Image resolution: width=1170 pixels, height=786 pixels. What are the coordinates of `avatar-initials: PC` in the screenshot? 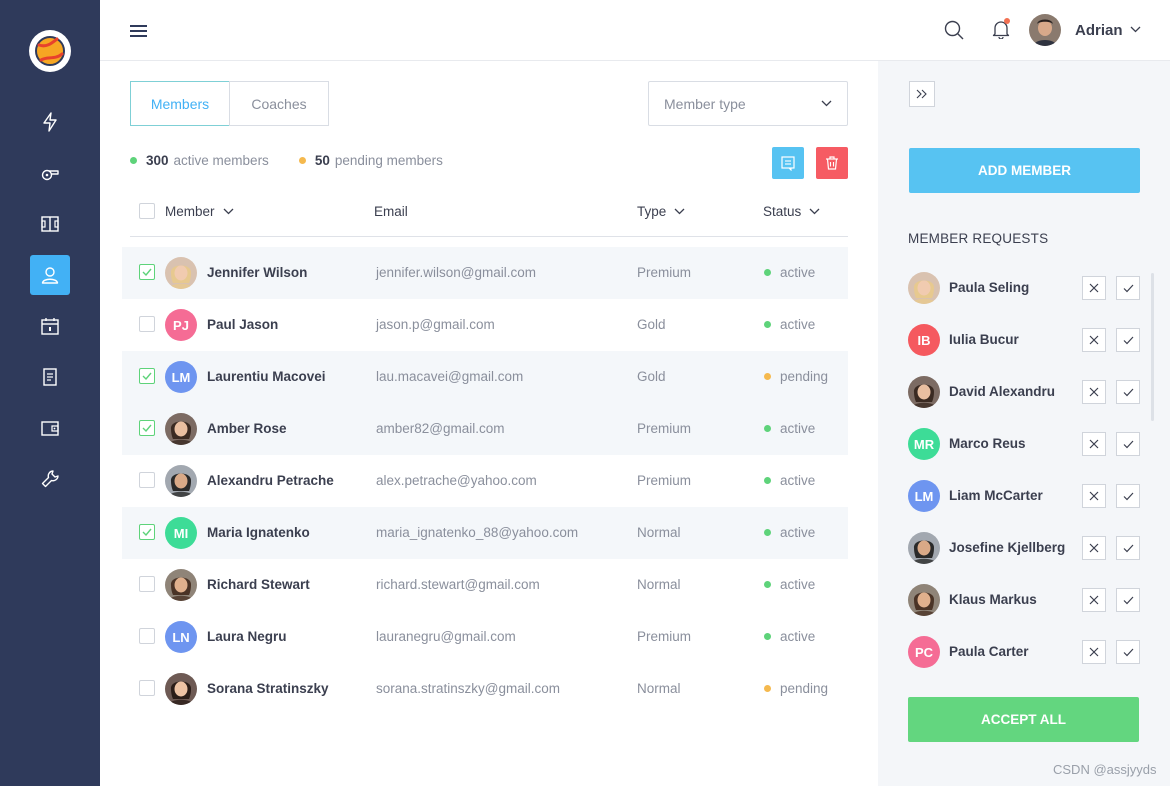 It's located at (924, 652).